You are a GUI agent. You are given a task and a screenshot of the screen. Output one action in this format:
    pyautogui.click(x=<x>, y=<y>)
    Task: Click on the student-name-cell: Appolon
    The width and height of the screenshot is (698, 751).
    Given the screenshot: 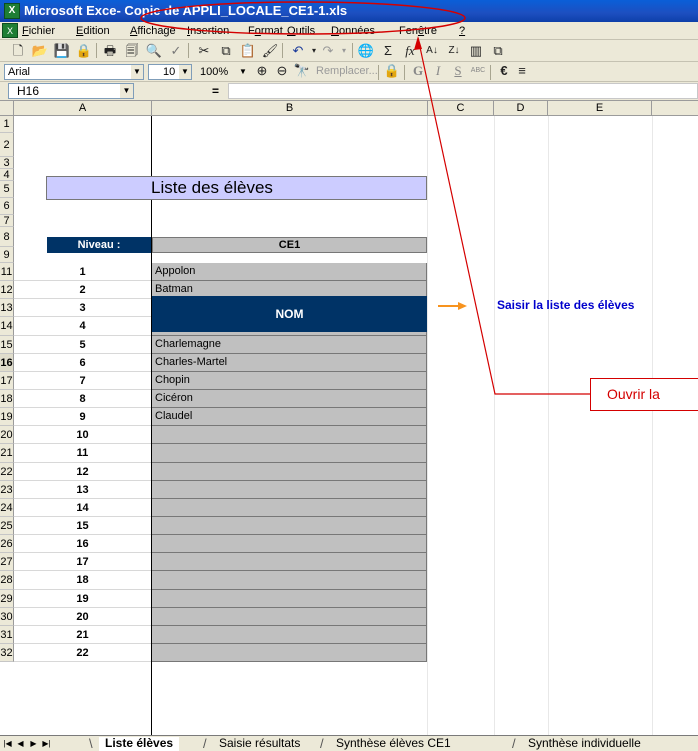 What is the action you would take?
    pyautogui.click(x=289, y=272)
    